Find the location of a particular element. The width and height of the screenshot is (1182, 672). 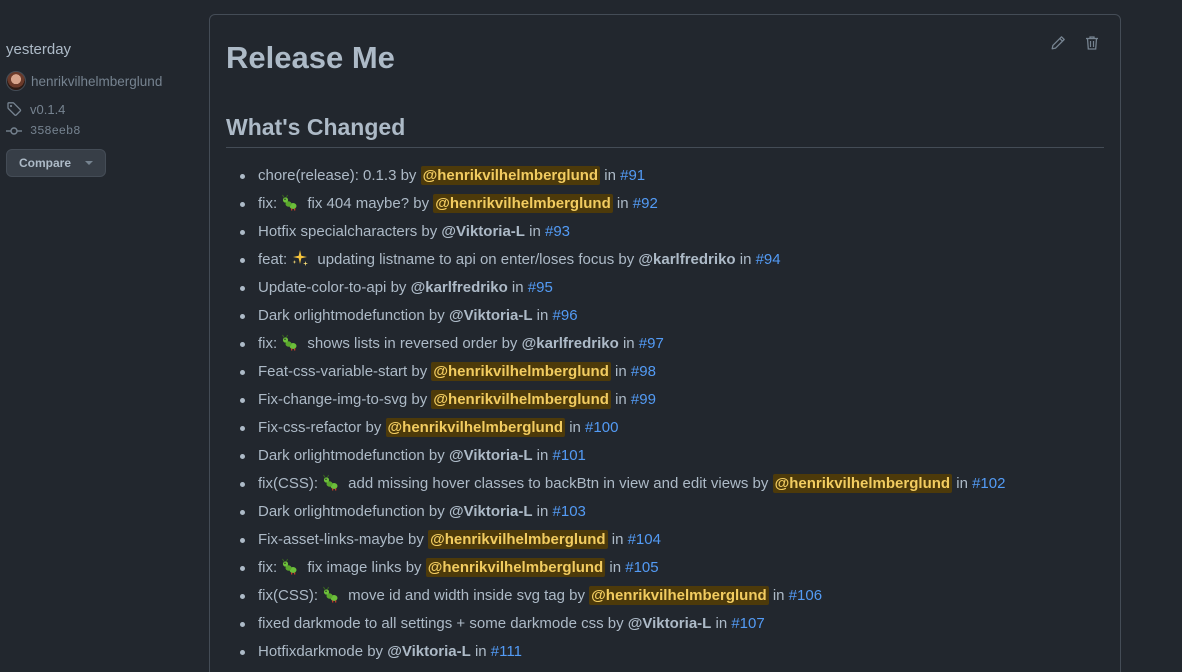

pull-request-link: #95 is located at coordinates (540, 287).